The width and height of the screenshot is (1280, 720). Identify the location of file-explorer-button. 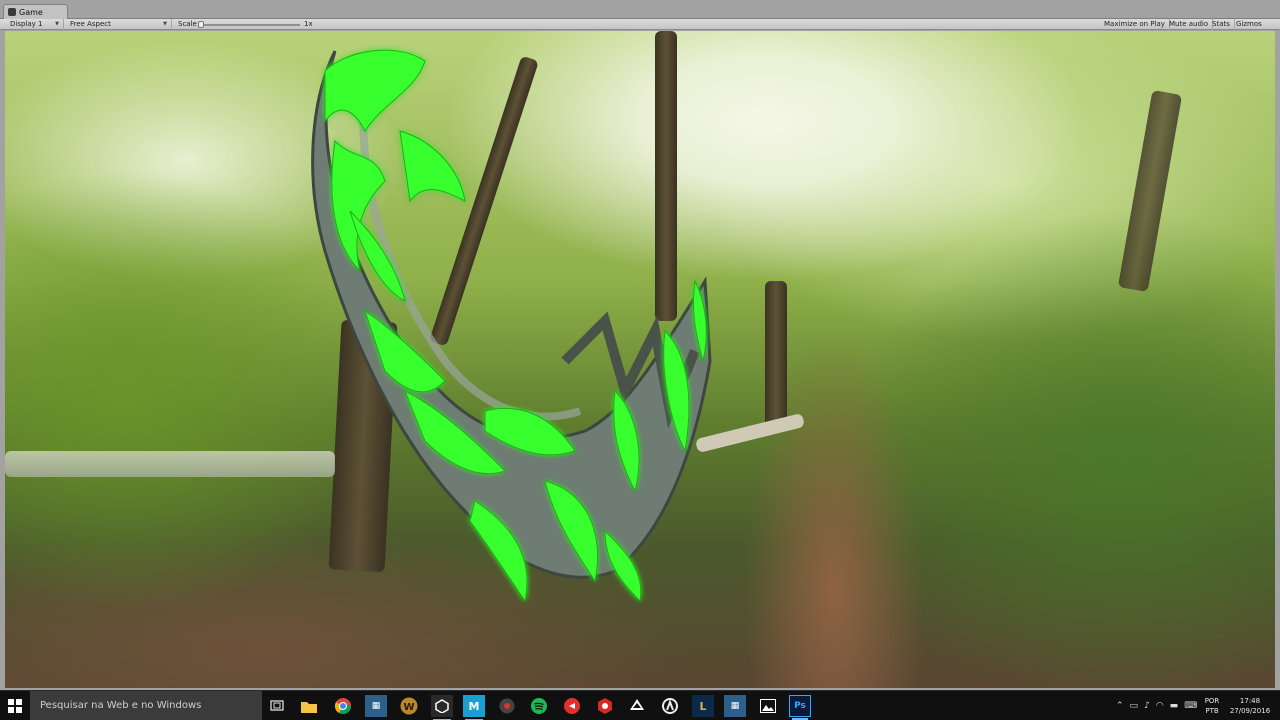
(309, 706).